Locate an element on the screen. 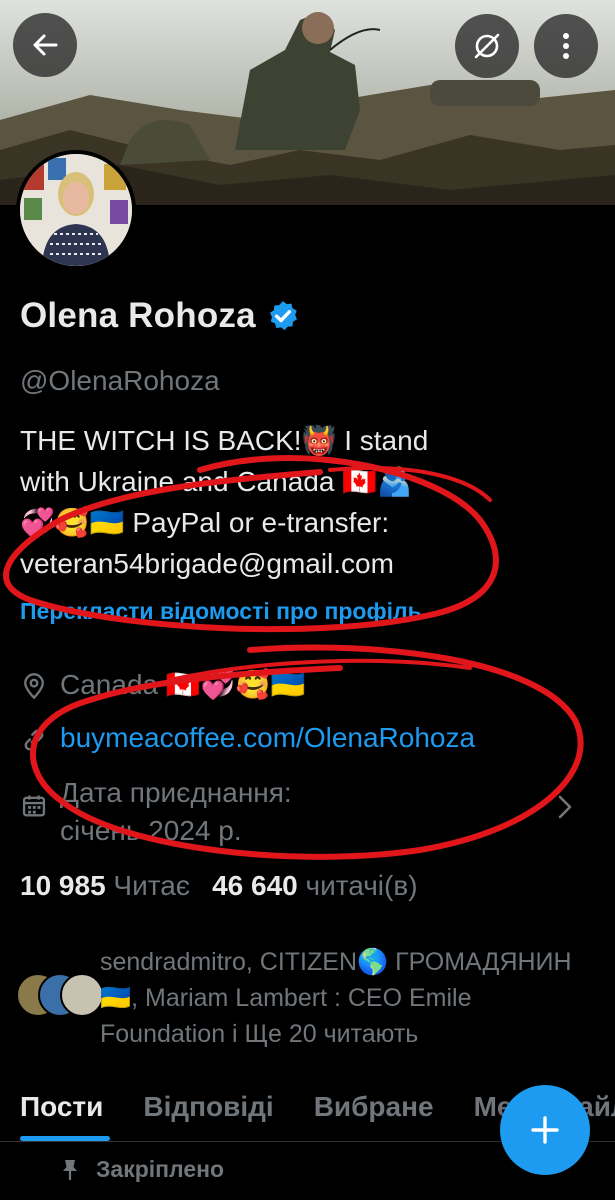 This screenshot has width=615, height=1200. following-label: Читає is located at coordinates (152, 885).